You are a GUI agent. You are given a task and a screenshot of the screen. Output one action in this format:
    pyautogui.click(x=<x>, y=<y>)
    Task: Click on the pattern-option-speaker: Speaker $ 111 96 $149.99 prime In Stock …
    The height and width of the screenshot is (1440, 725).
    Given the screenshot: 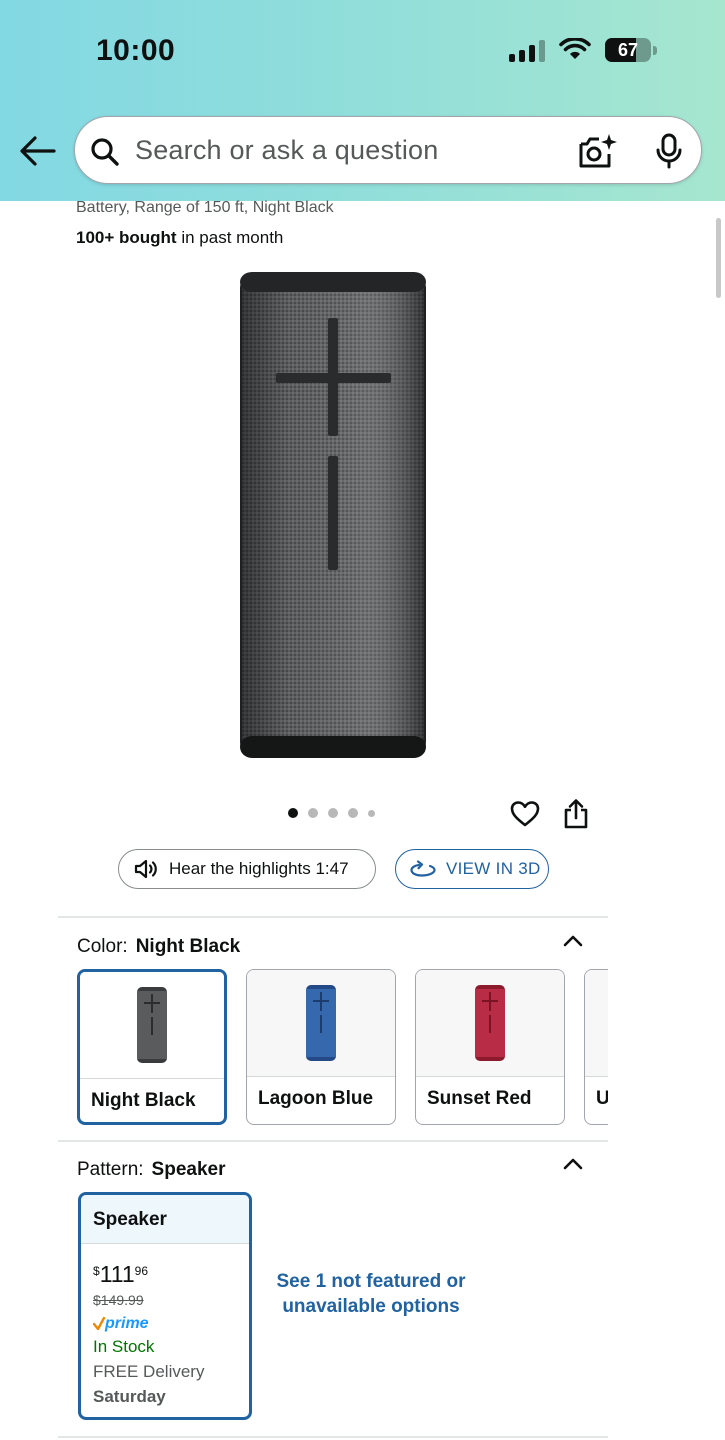 What is the action you would take?
    pyautogui.click(x=165, y=1306)
    